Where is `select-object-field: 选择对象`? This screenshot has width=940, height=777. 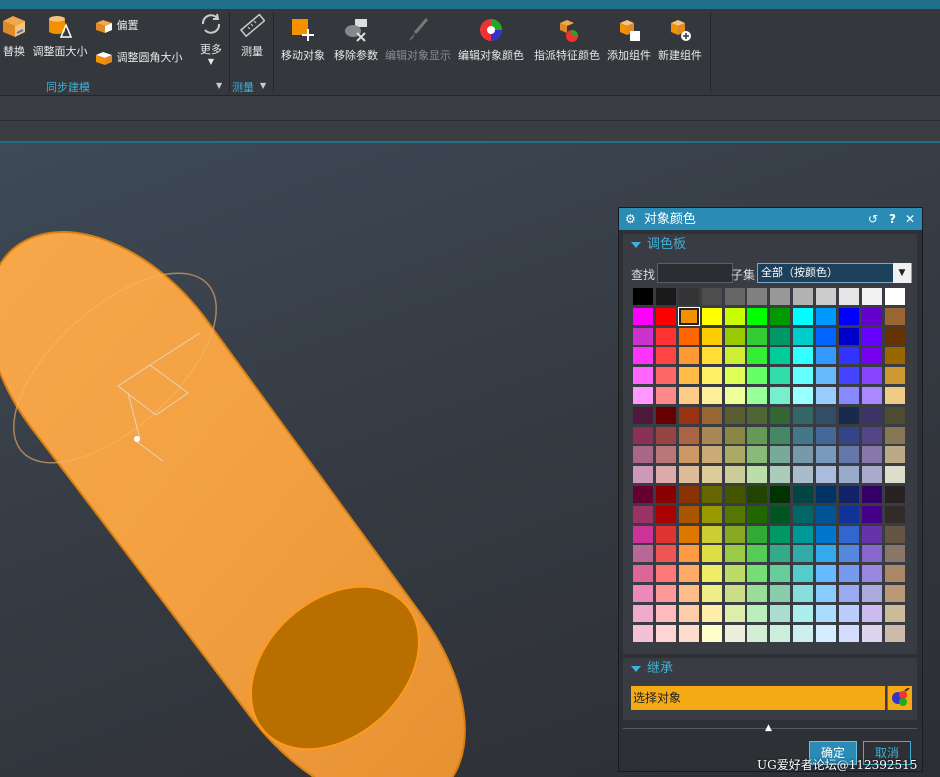 select-object-field: 选择对象 is located at coordinates (758, 698).